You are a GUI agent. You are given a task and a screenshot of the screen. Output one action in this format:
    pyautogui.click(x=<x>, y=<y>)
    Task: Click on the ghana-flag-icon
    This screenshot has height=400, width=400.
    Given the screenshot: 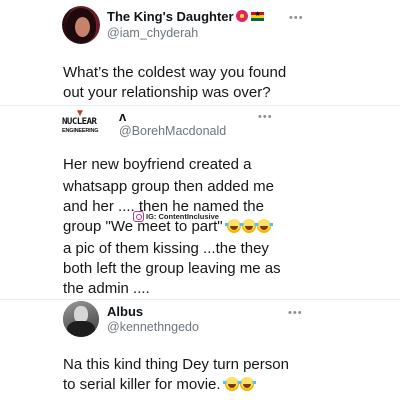 What is the action you would take?
    pyautogui.click(x=257, y=15)
    